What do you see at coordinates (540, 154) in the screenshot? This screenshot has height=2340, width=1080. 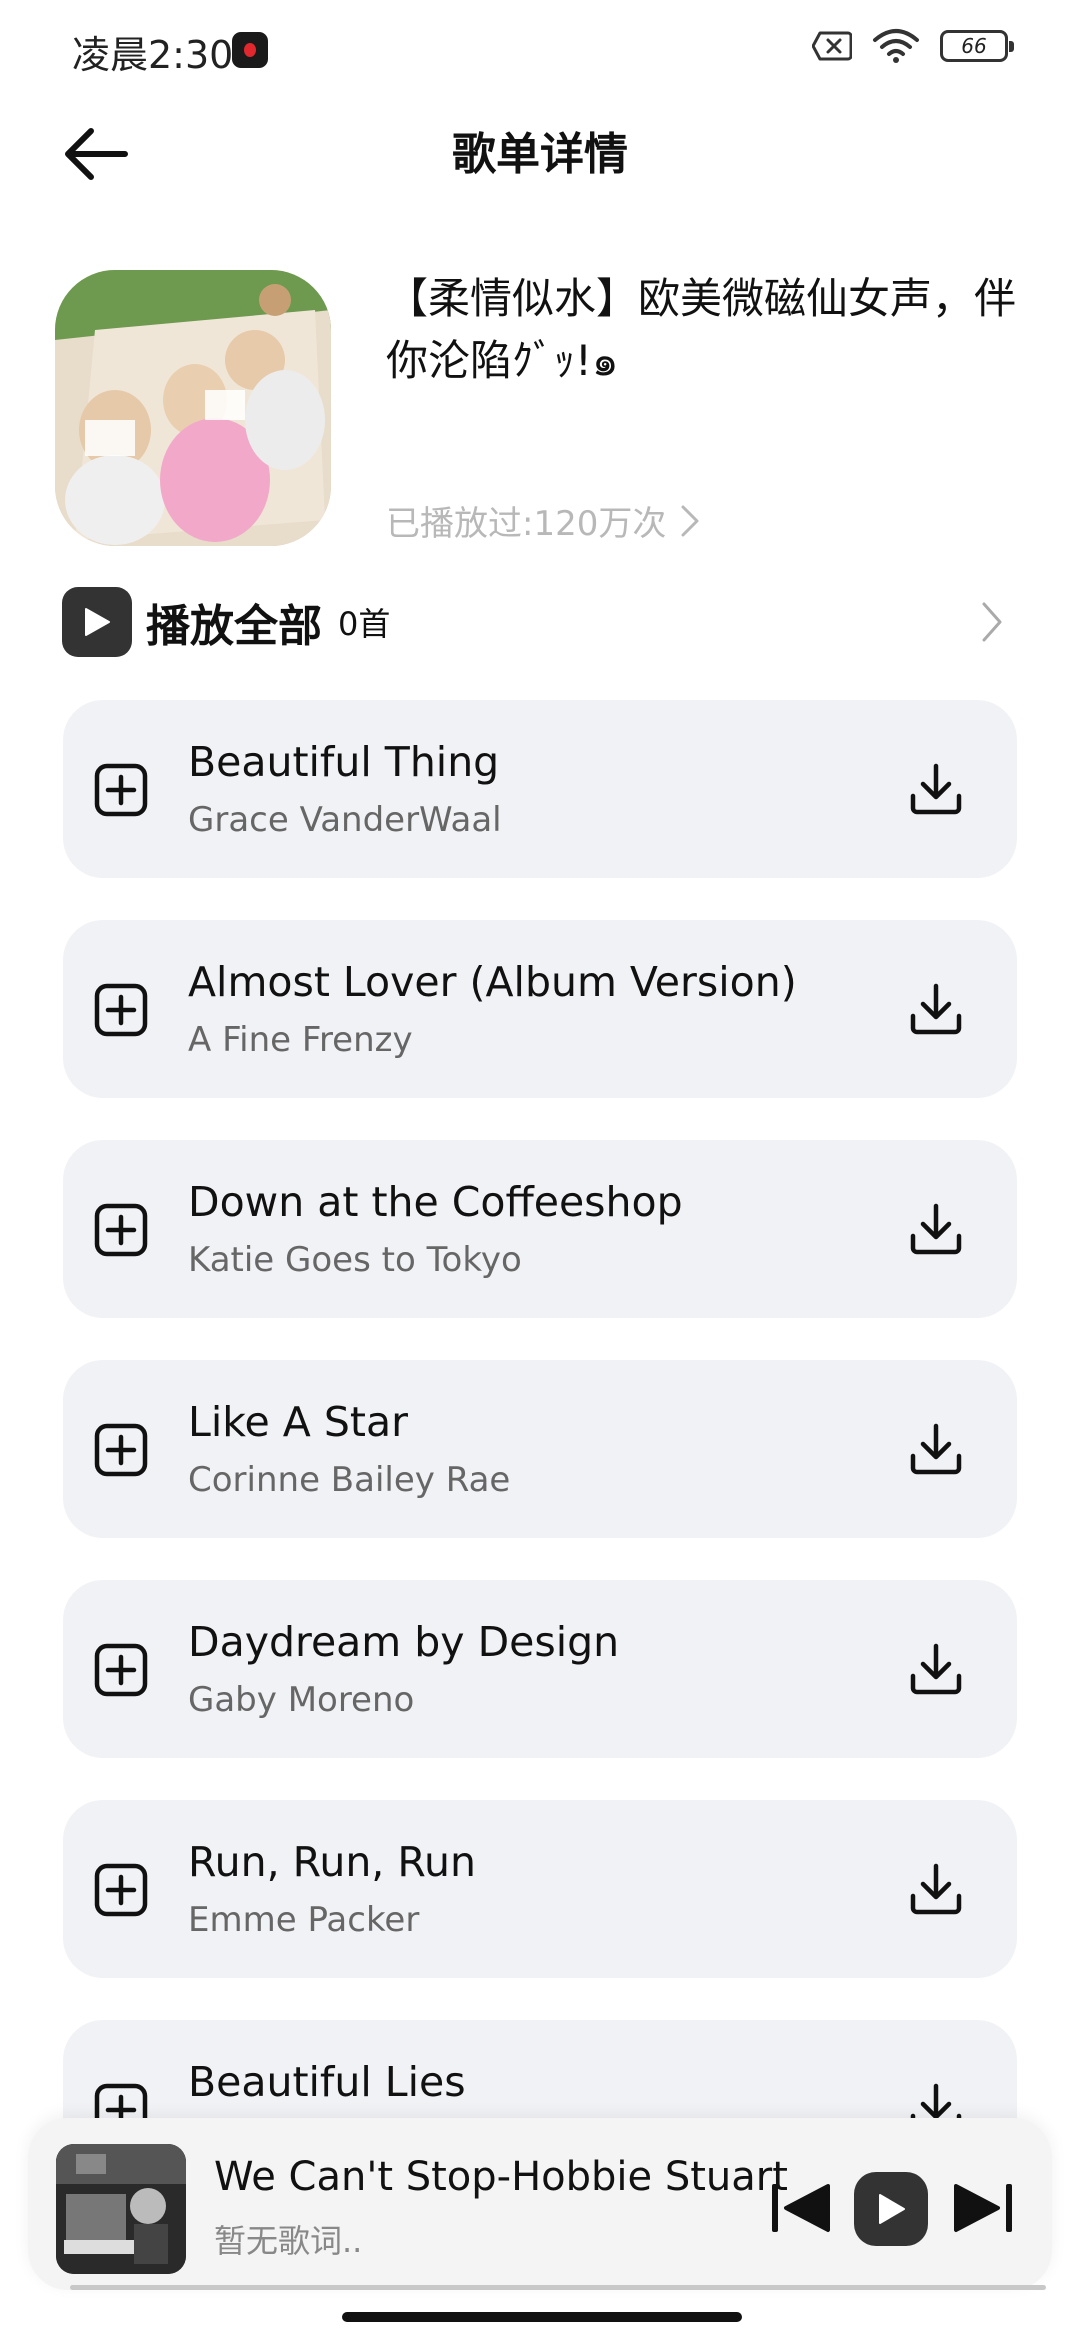 I see `page-title: 歌单详情` at bounding box center [540, 154].